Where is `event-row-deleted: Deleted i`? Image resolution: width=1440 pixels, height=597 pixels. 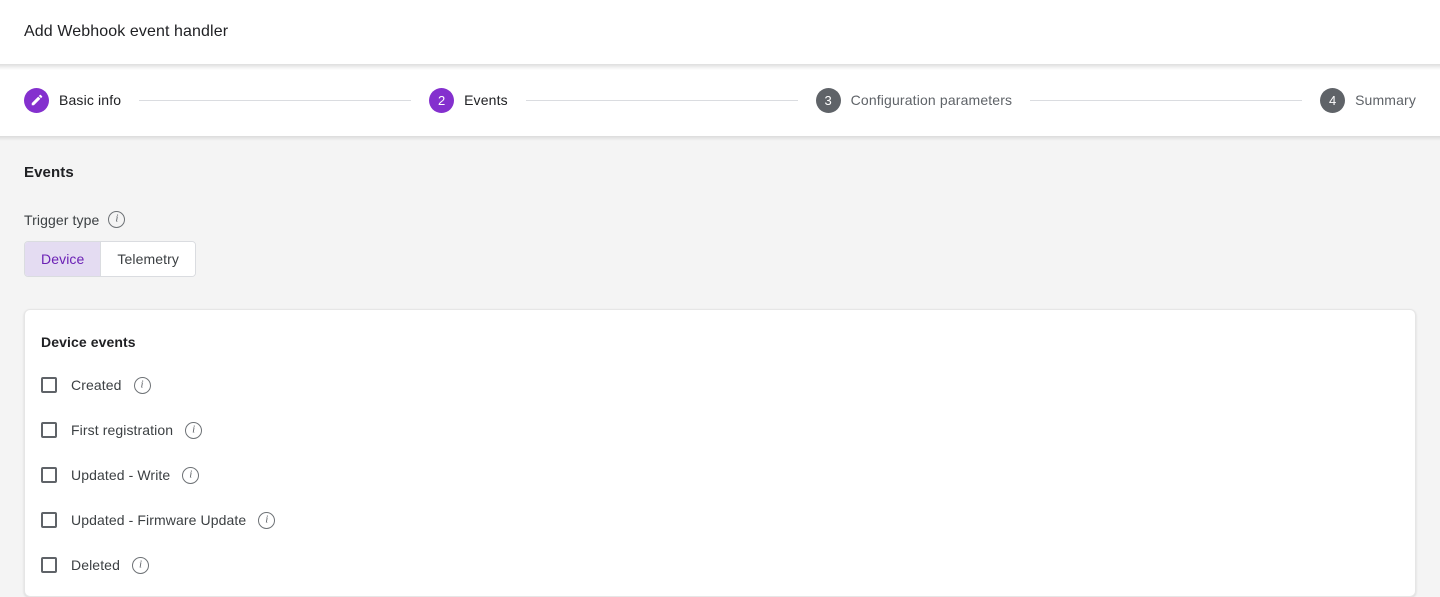
event-row-deleted: Deleted i is located at coordinates (720, 565).